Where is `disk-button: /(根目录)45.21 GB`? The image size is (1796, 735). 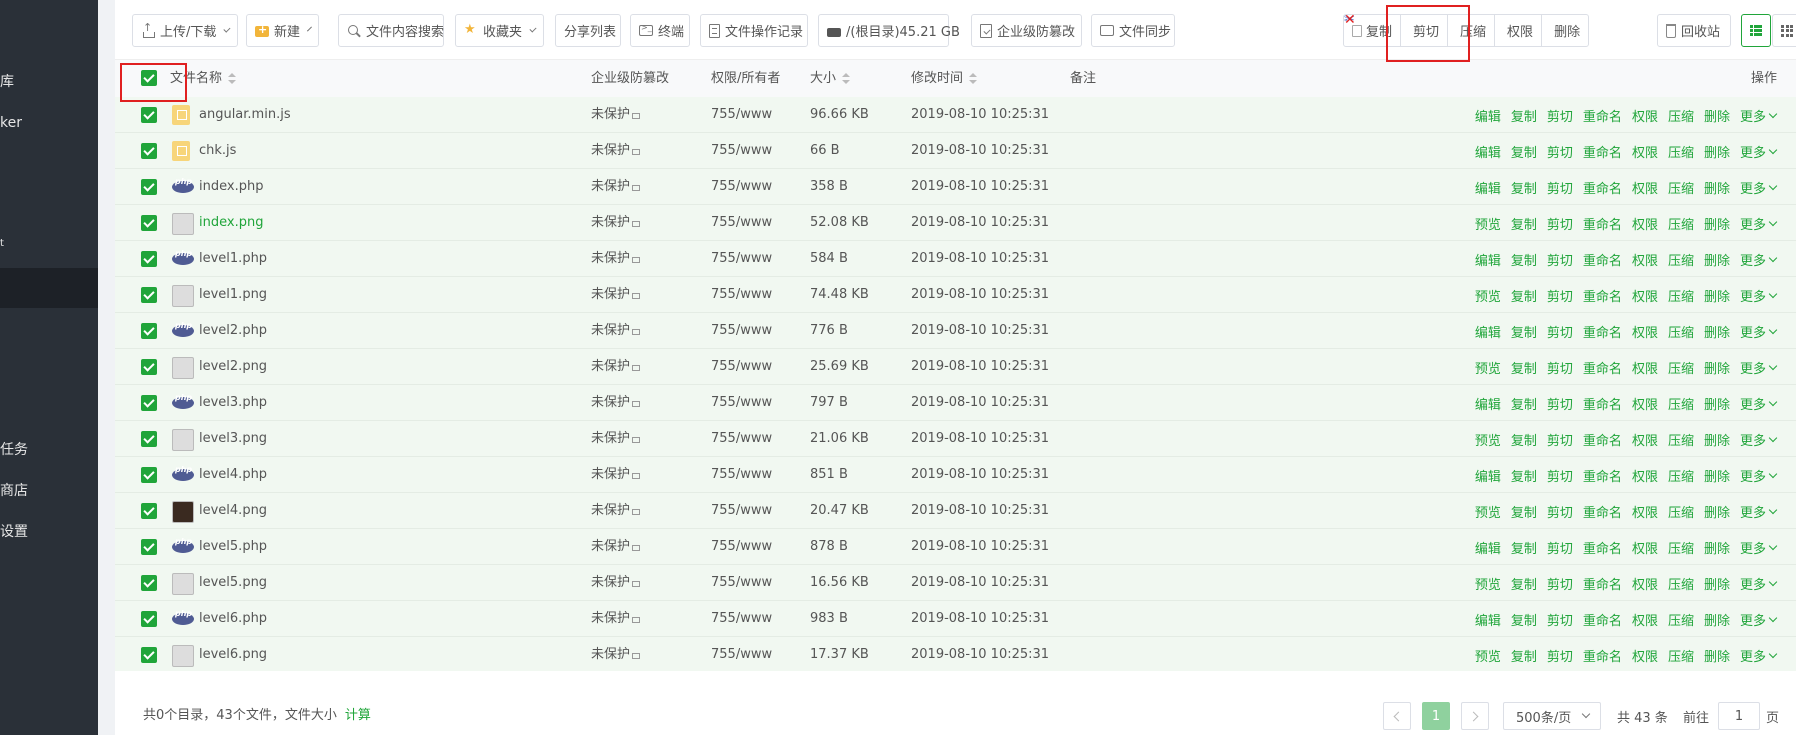
disk-button: /(根目录)45.21 GB is located at coordinates (889, 30).